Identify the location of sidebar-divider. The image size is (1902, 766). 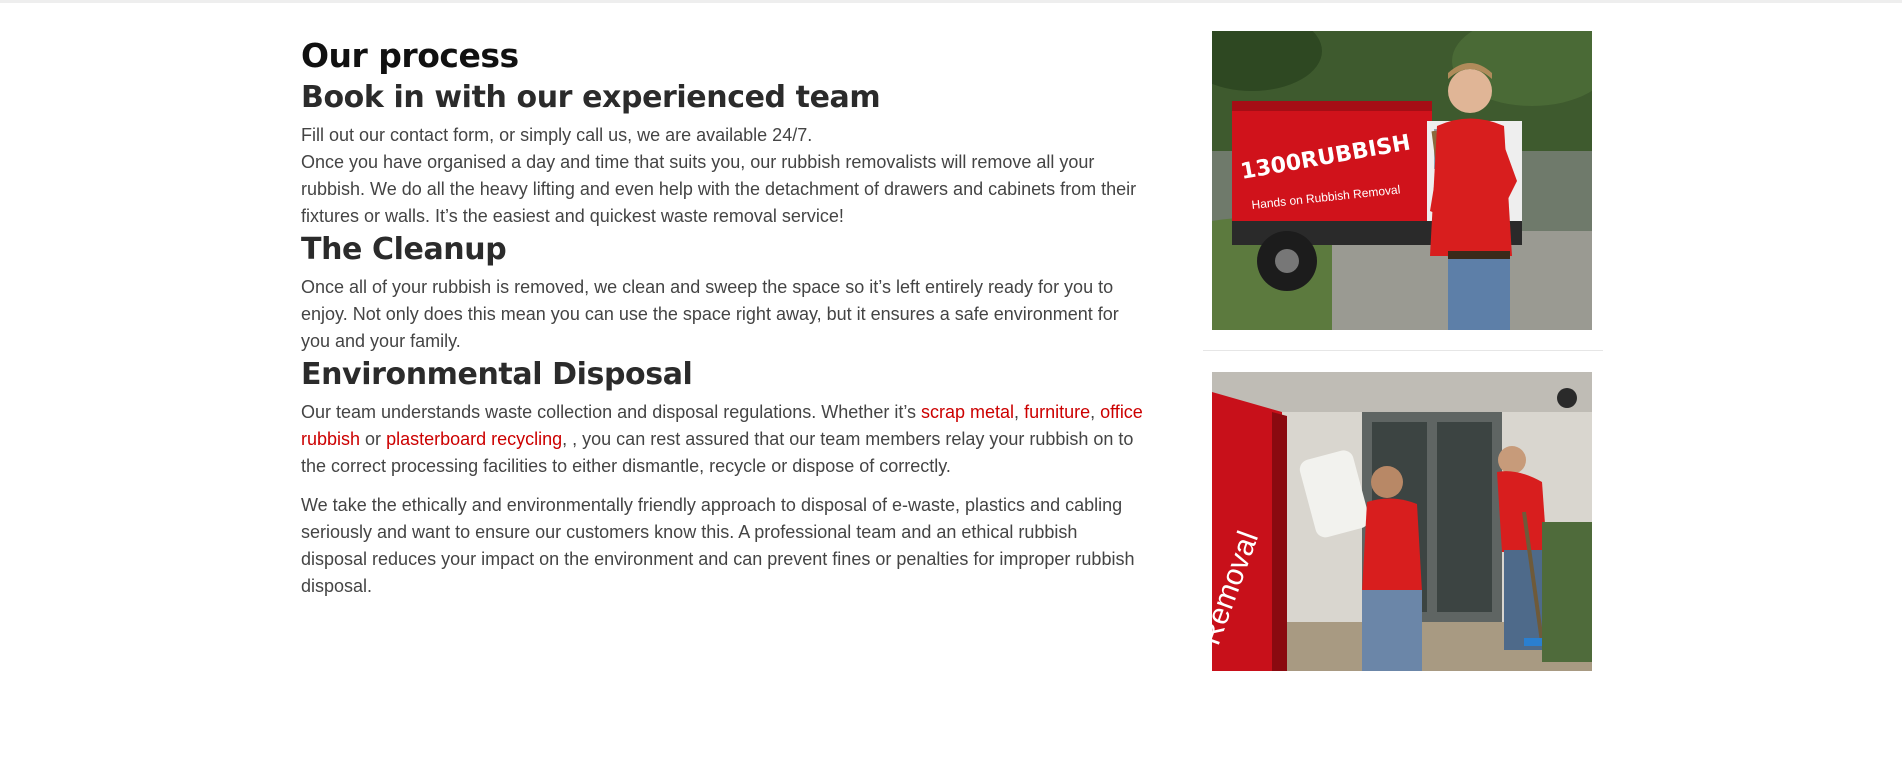
(1403, 350).